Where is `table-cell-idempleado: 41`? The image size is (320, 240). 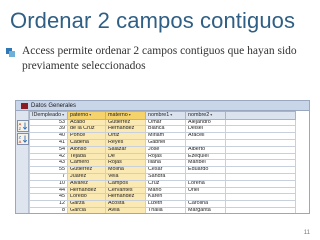 table-cell-idempleado: 41 is located at coordinates (48, 142).